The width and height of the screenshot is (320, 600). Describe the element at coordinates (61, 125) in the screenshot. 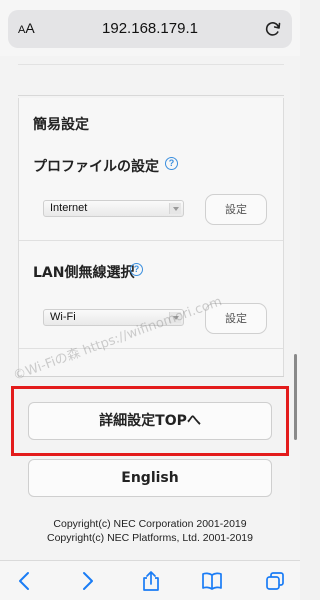

I see `section-title: 簡易設定` at that location.